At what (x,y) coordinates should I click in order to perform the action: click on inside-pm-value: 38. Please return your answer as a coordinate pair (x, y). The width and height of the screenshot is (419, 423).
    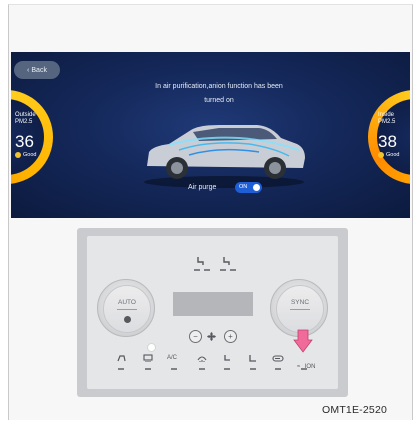
    Looking at the image, I should click on (387, 141).